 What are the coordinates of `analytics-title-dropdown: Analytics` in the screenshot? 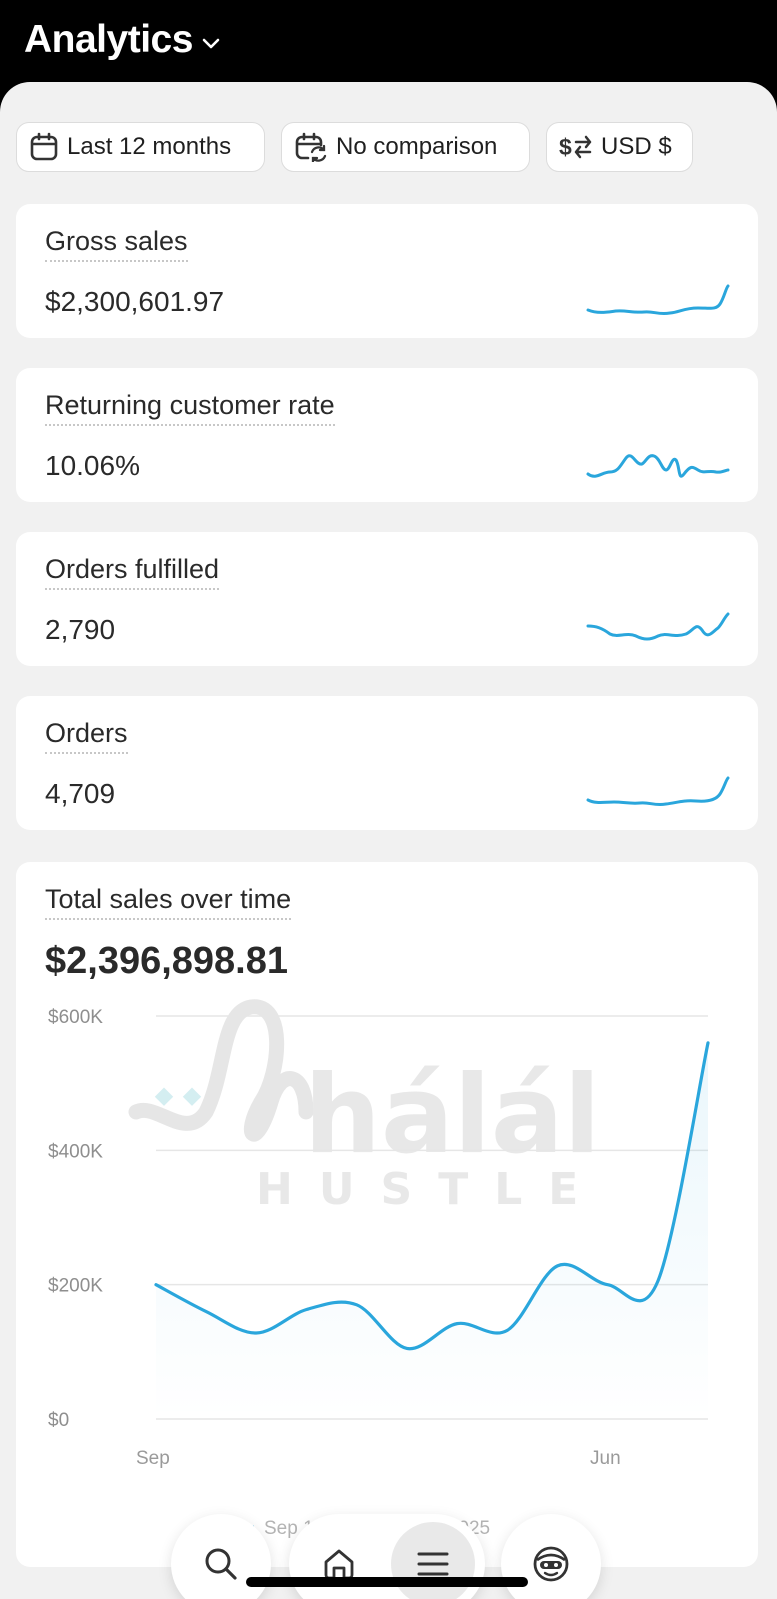 It's located at (122, 40).